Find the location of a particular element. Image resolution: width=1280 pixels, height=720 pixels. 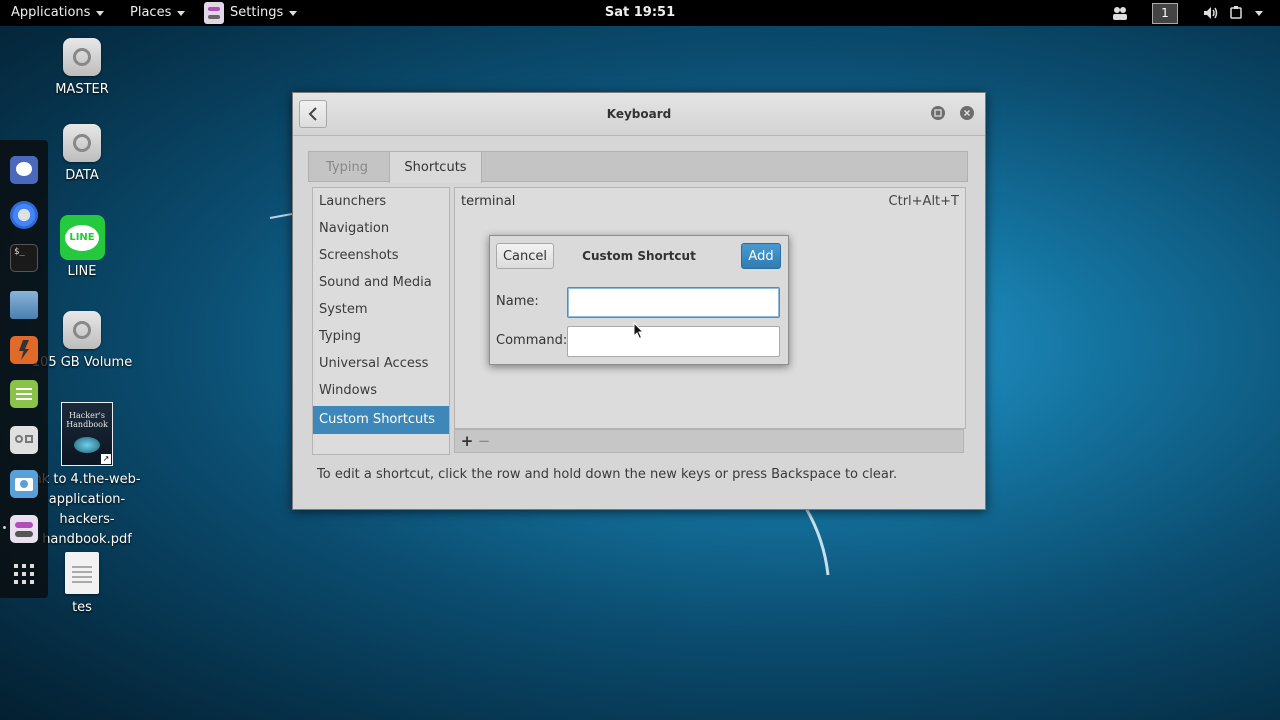

clock: Sat 19:51 is located at coordinates (640, 13).